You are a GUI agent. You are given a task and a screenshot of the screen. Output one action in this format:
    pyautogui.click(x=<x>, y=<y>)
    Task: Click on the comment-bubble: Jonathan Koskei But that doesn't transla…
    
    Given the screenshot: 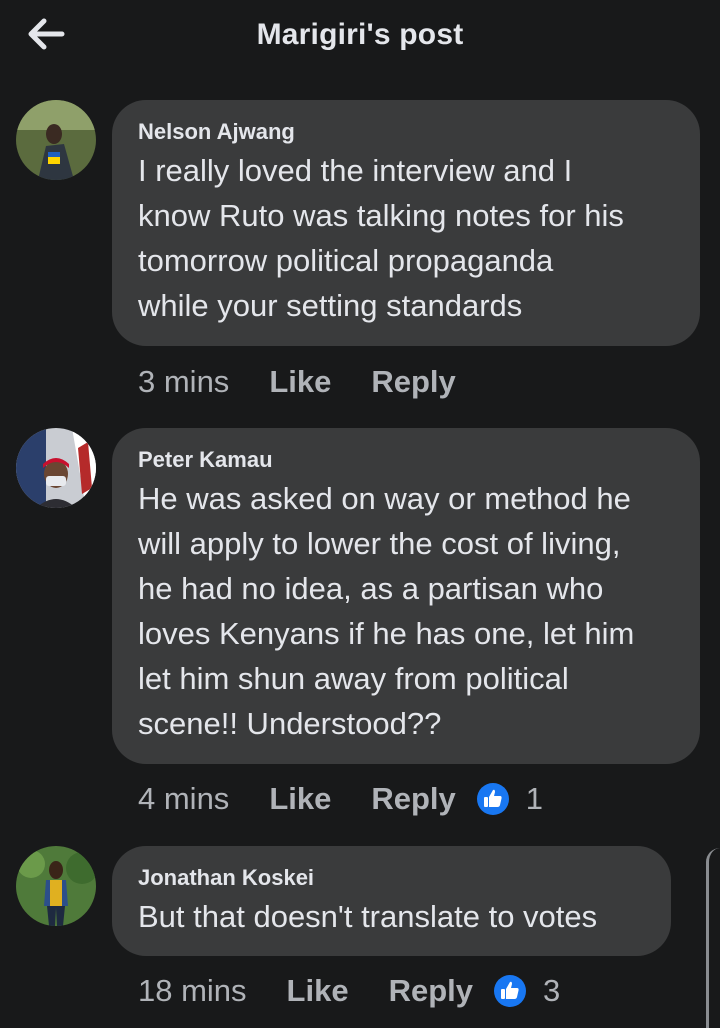 What is the action you would take?
    pyautogui.click(x=391, y=901)
    